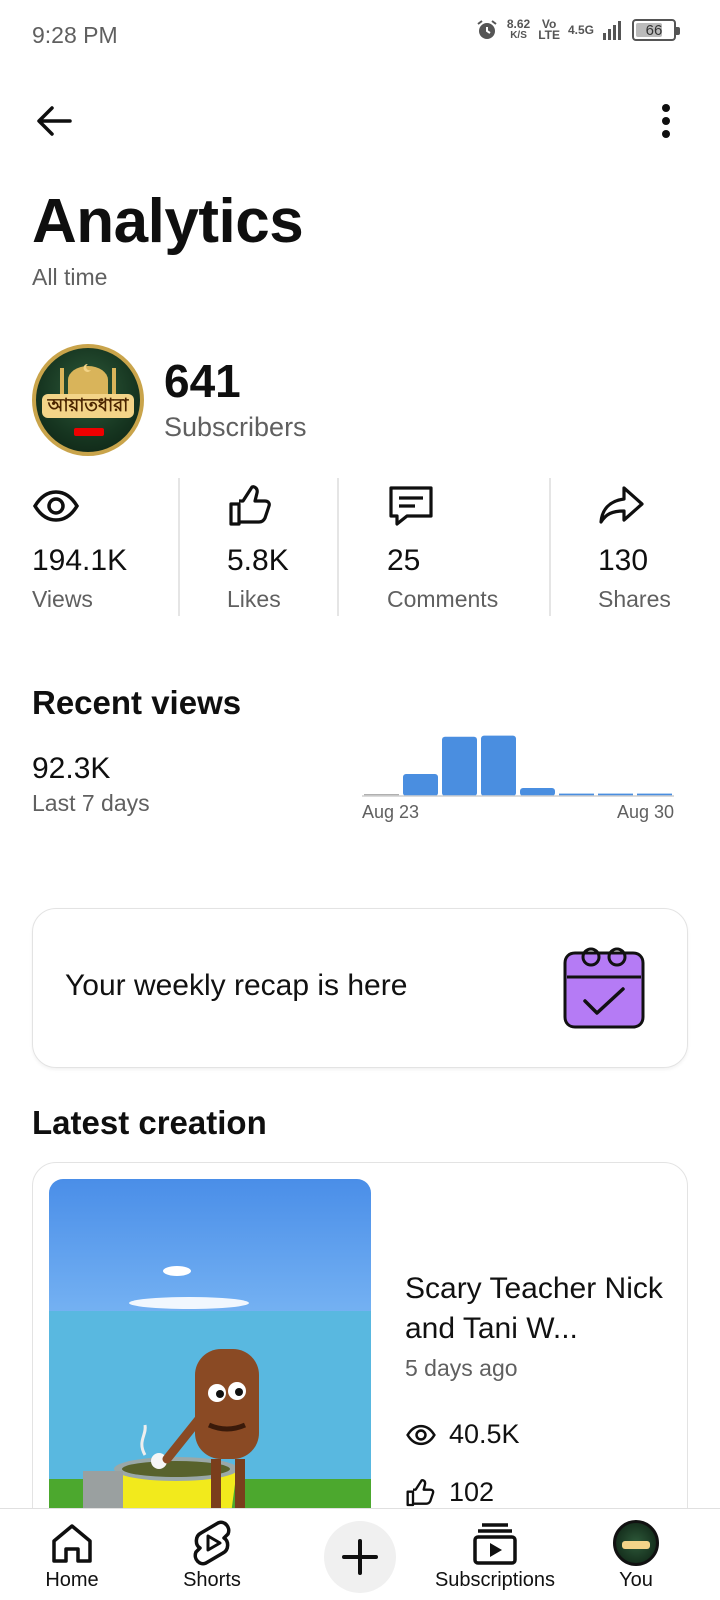 The height and width of the screenshot is (1600, 720). What do you see at coordinates (235, 427) in the screenshot?
I see `subscriber-label: Subscribers` at bounding box center [235, 427].